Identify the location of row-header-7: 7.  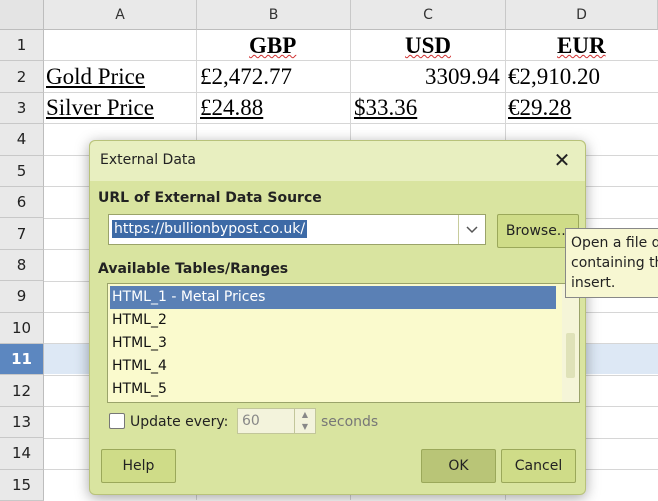
(22, 234).